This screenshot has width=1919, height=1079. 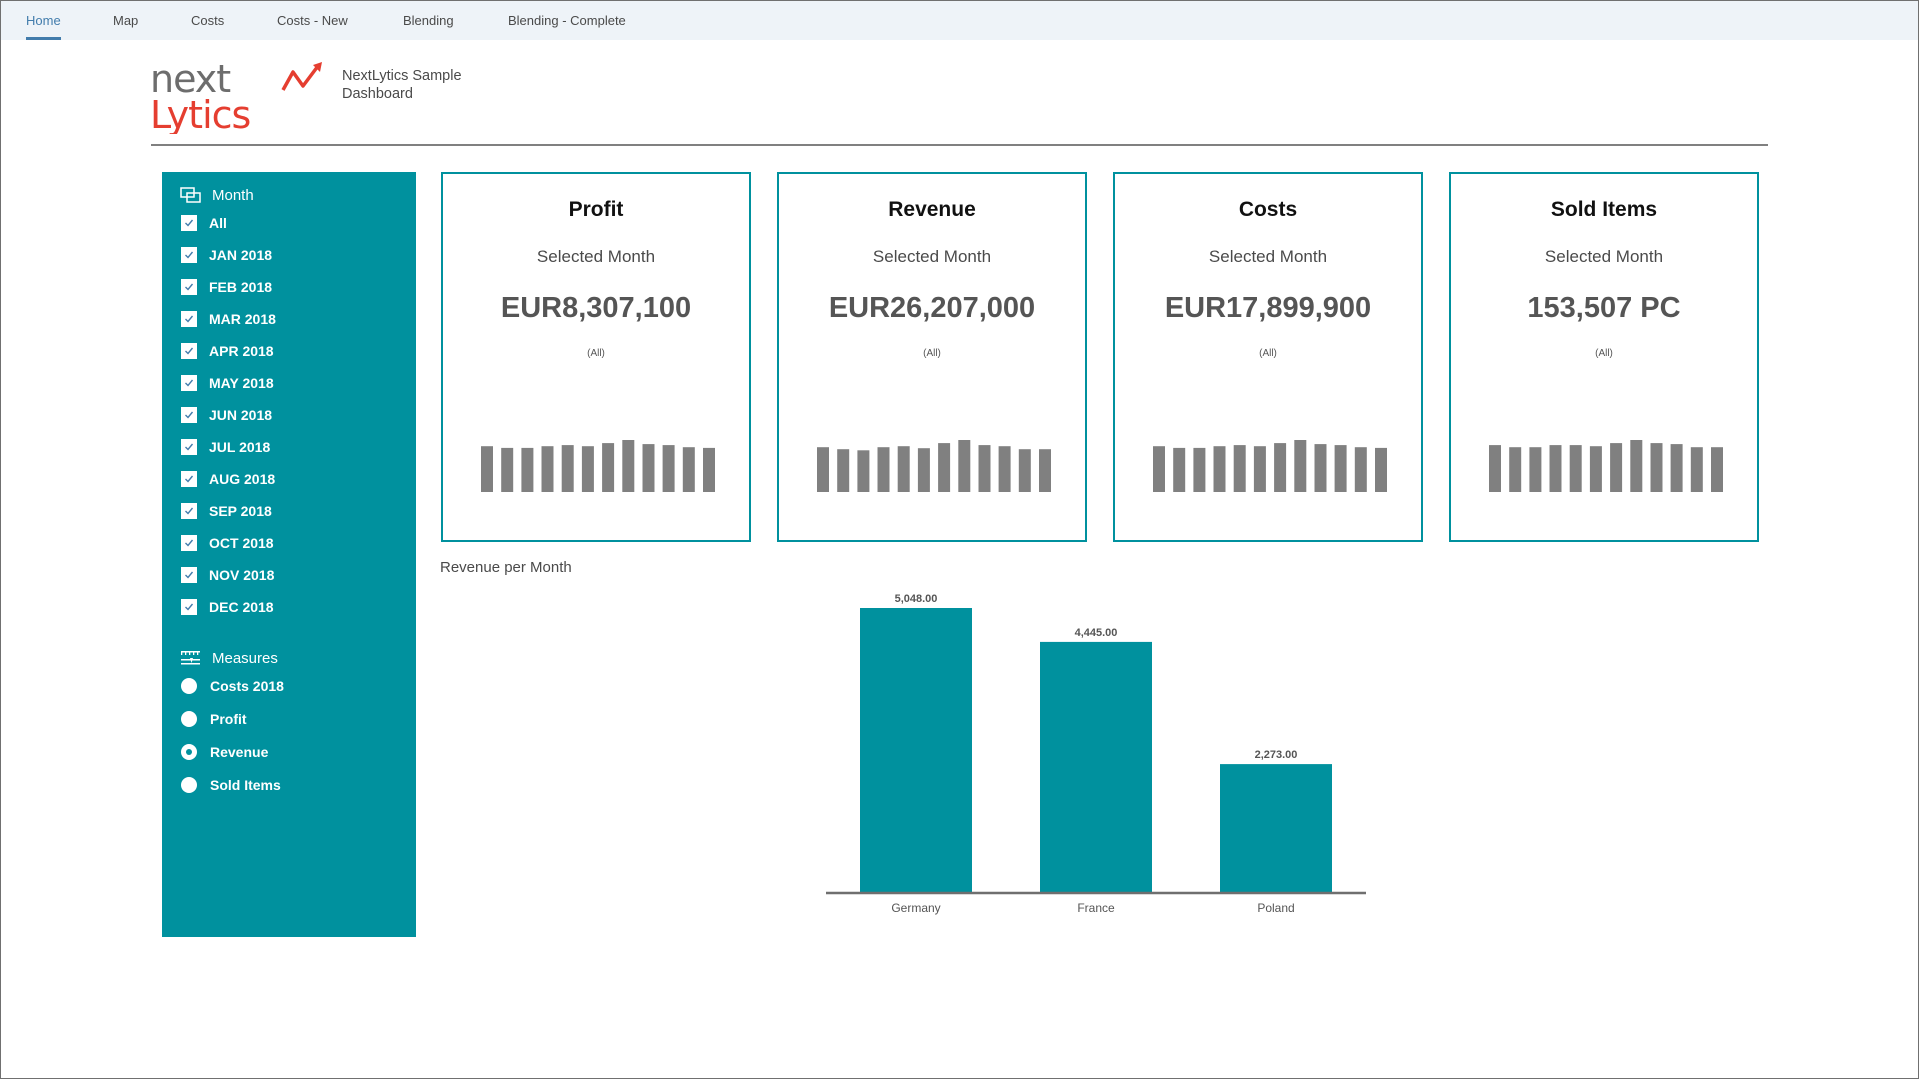 I want to click on measure-radio-item: Revenue, so click(x=224, y=752).